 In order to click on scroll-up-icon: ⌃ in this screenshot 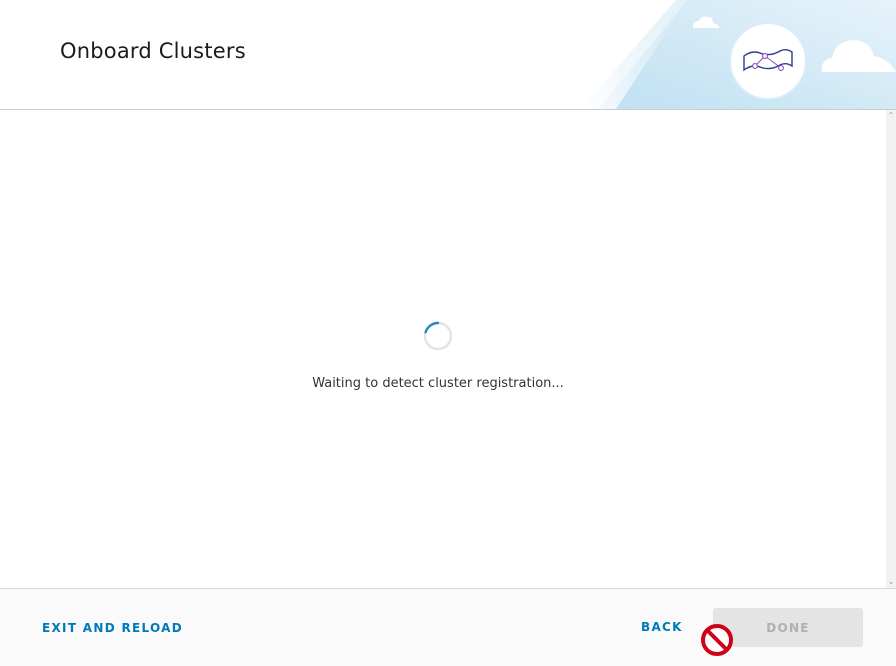, I will do `click(891, 116)`.